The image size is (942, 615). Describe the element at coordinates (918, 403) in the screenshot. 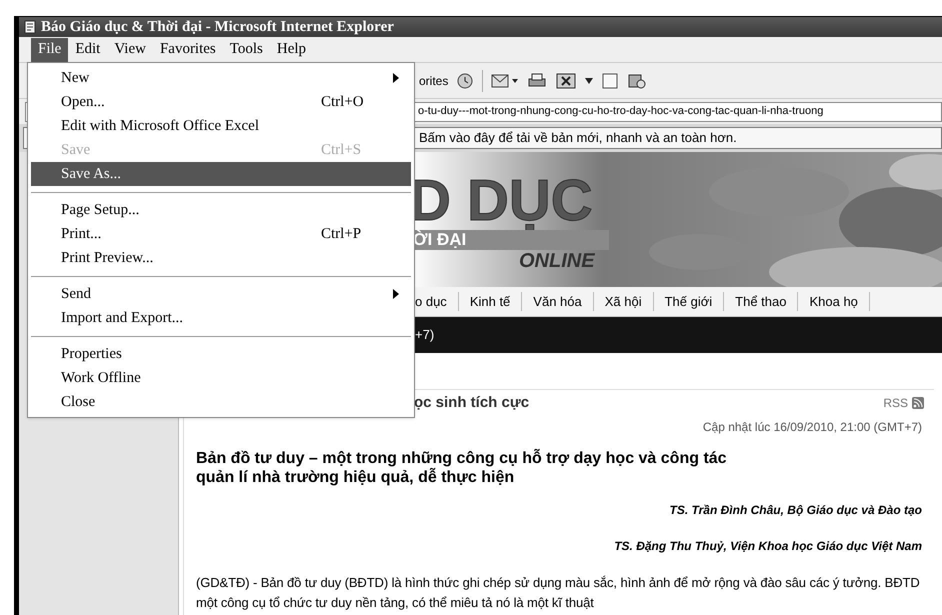

I see `rss-icon` at that location.